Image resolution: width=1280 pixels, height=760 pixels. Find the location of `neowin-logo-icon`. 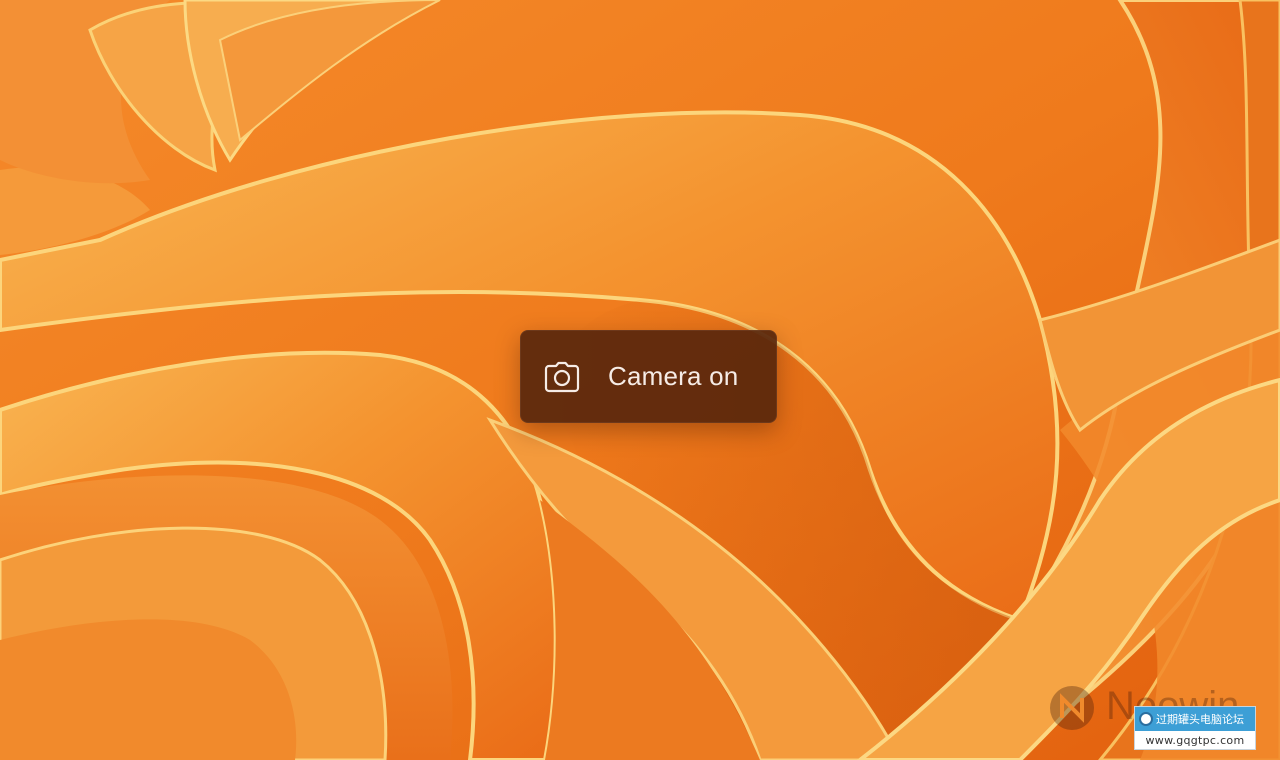

neowin-logo-icon is located at coordinates (1072, 708).